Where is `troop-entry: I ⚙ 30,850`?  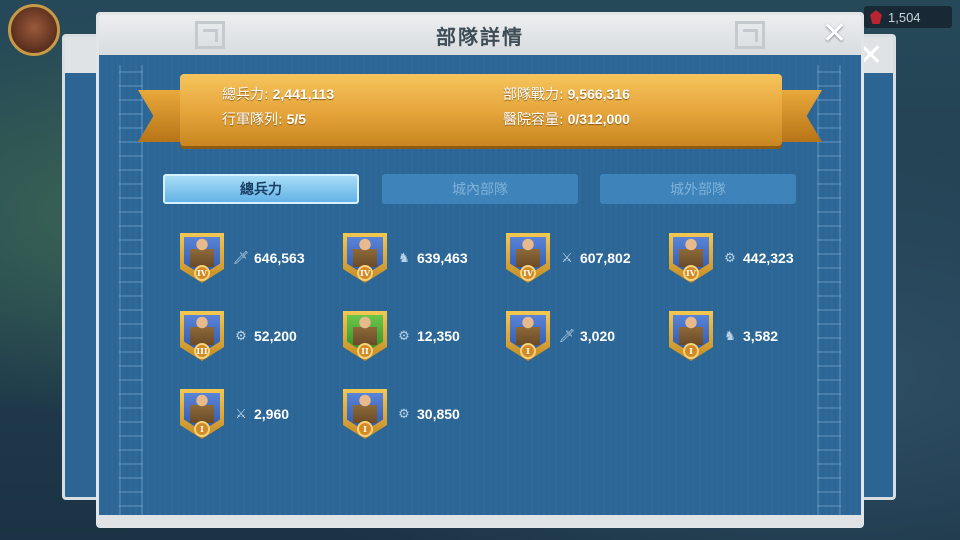 troop-entry: I ⚙ 30,850 is located at coordinates (423, 414).